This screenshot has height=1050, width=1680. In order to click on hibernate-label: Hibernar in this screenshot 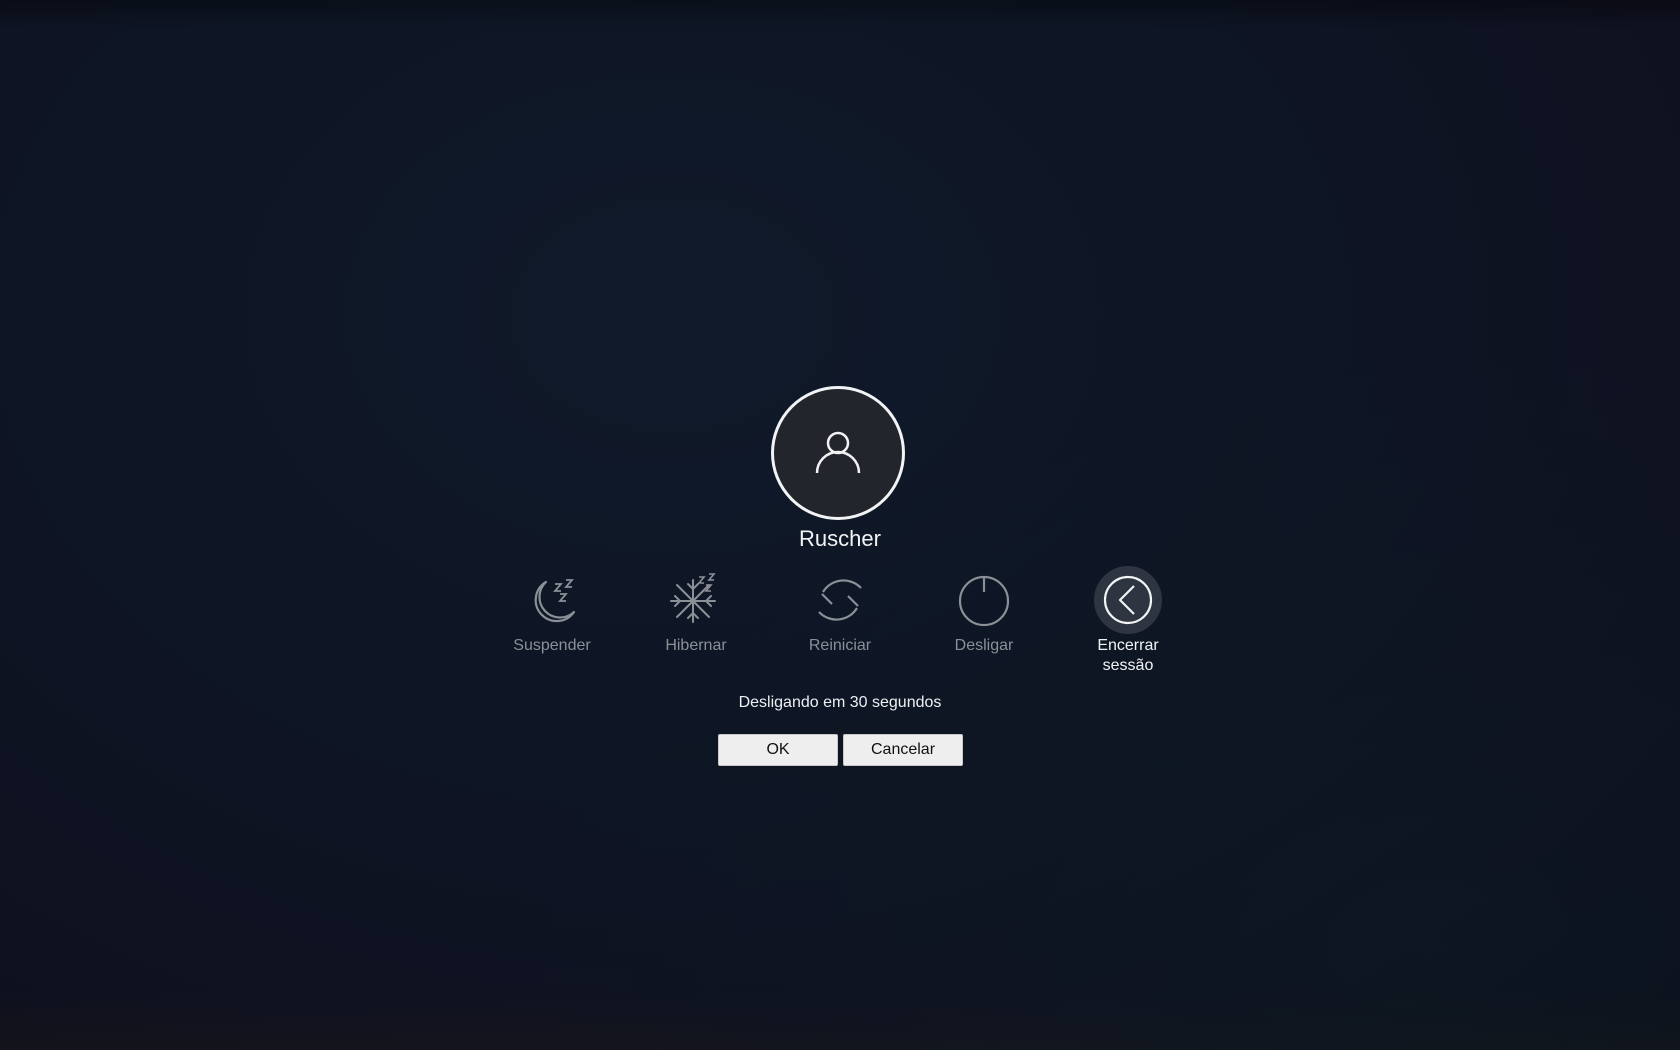, I will do `click(696, 645)`.